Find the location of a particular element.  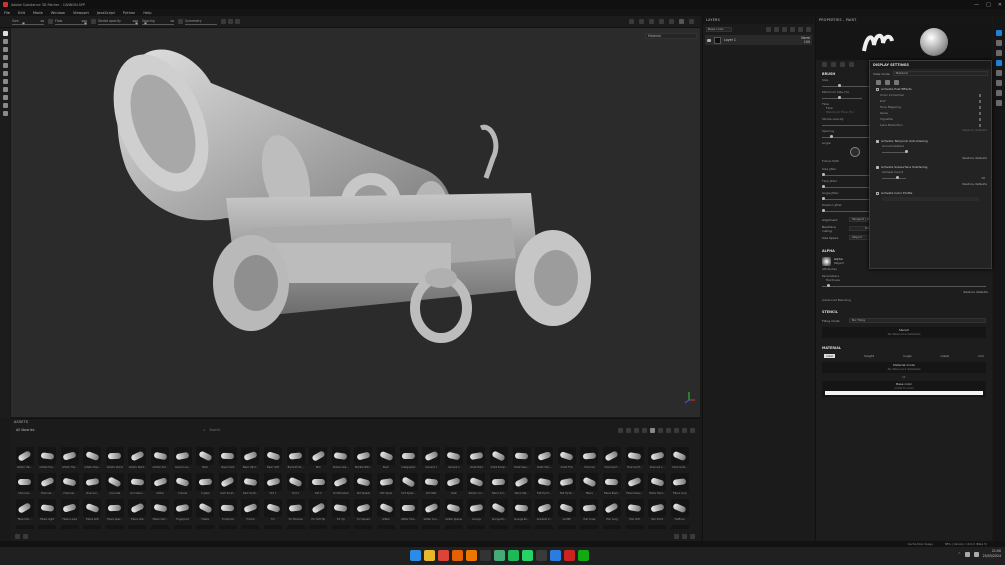

menu-help: Help is located at coordinates (147, 13).